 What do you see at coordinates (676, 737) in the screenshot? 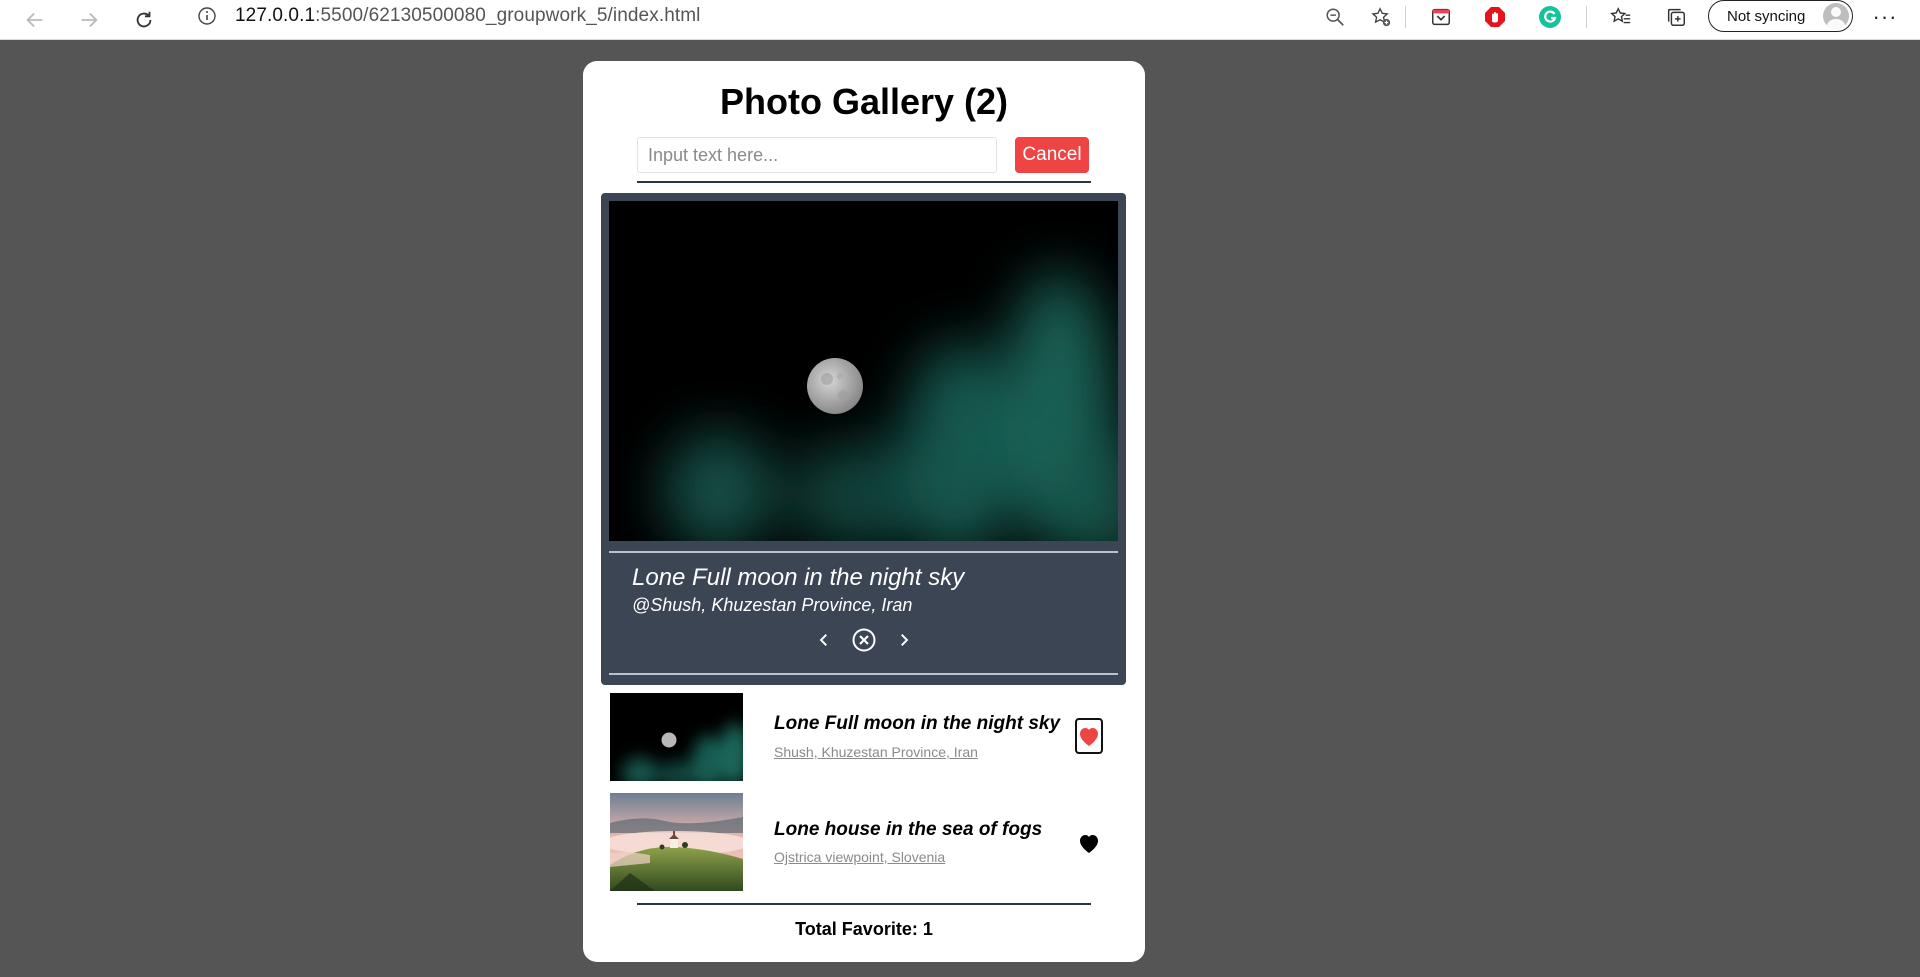
I see `thumbnail-moon` at bounding box center [676, 737].